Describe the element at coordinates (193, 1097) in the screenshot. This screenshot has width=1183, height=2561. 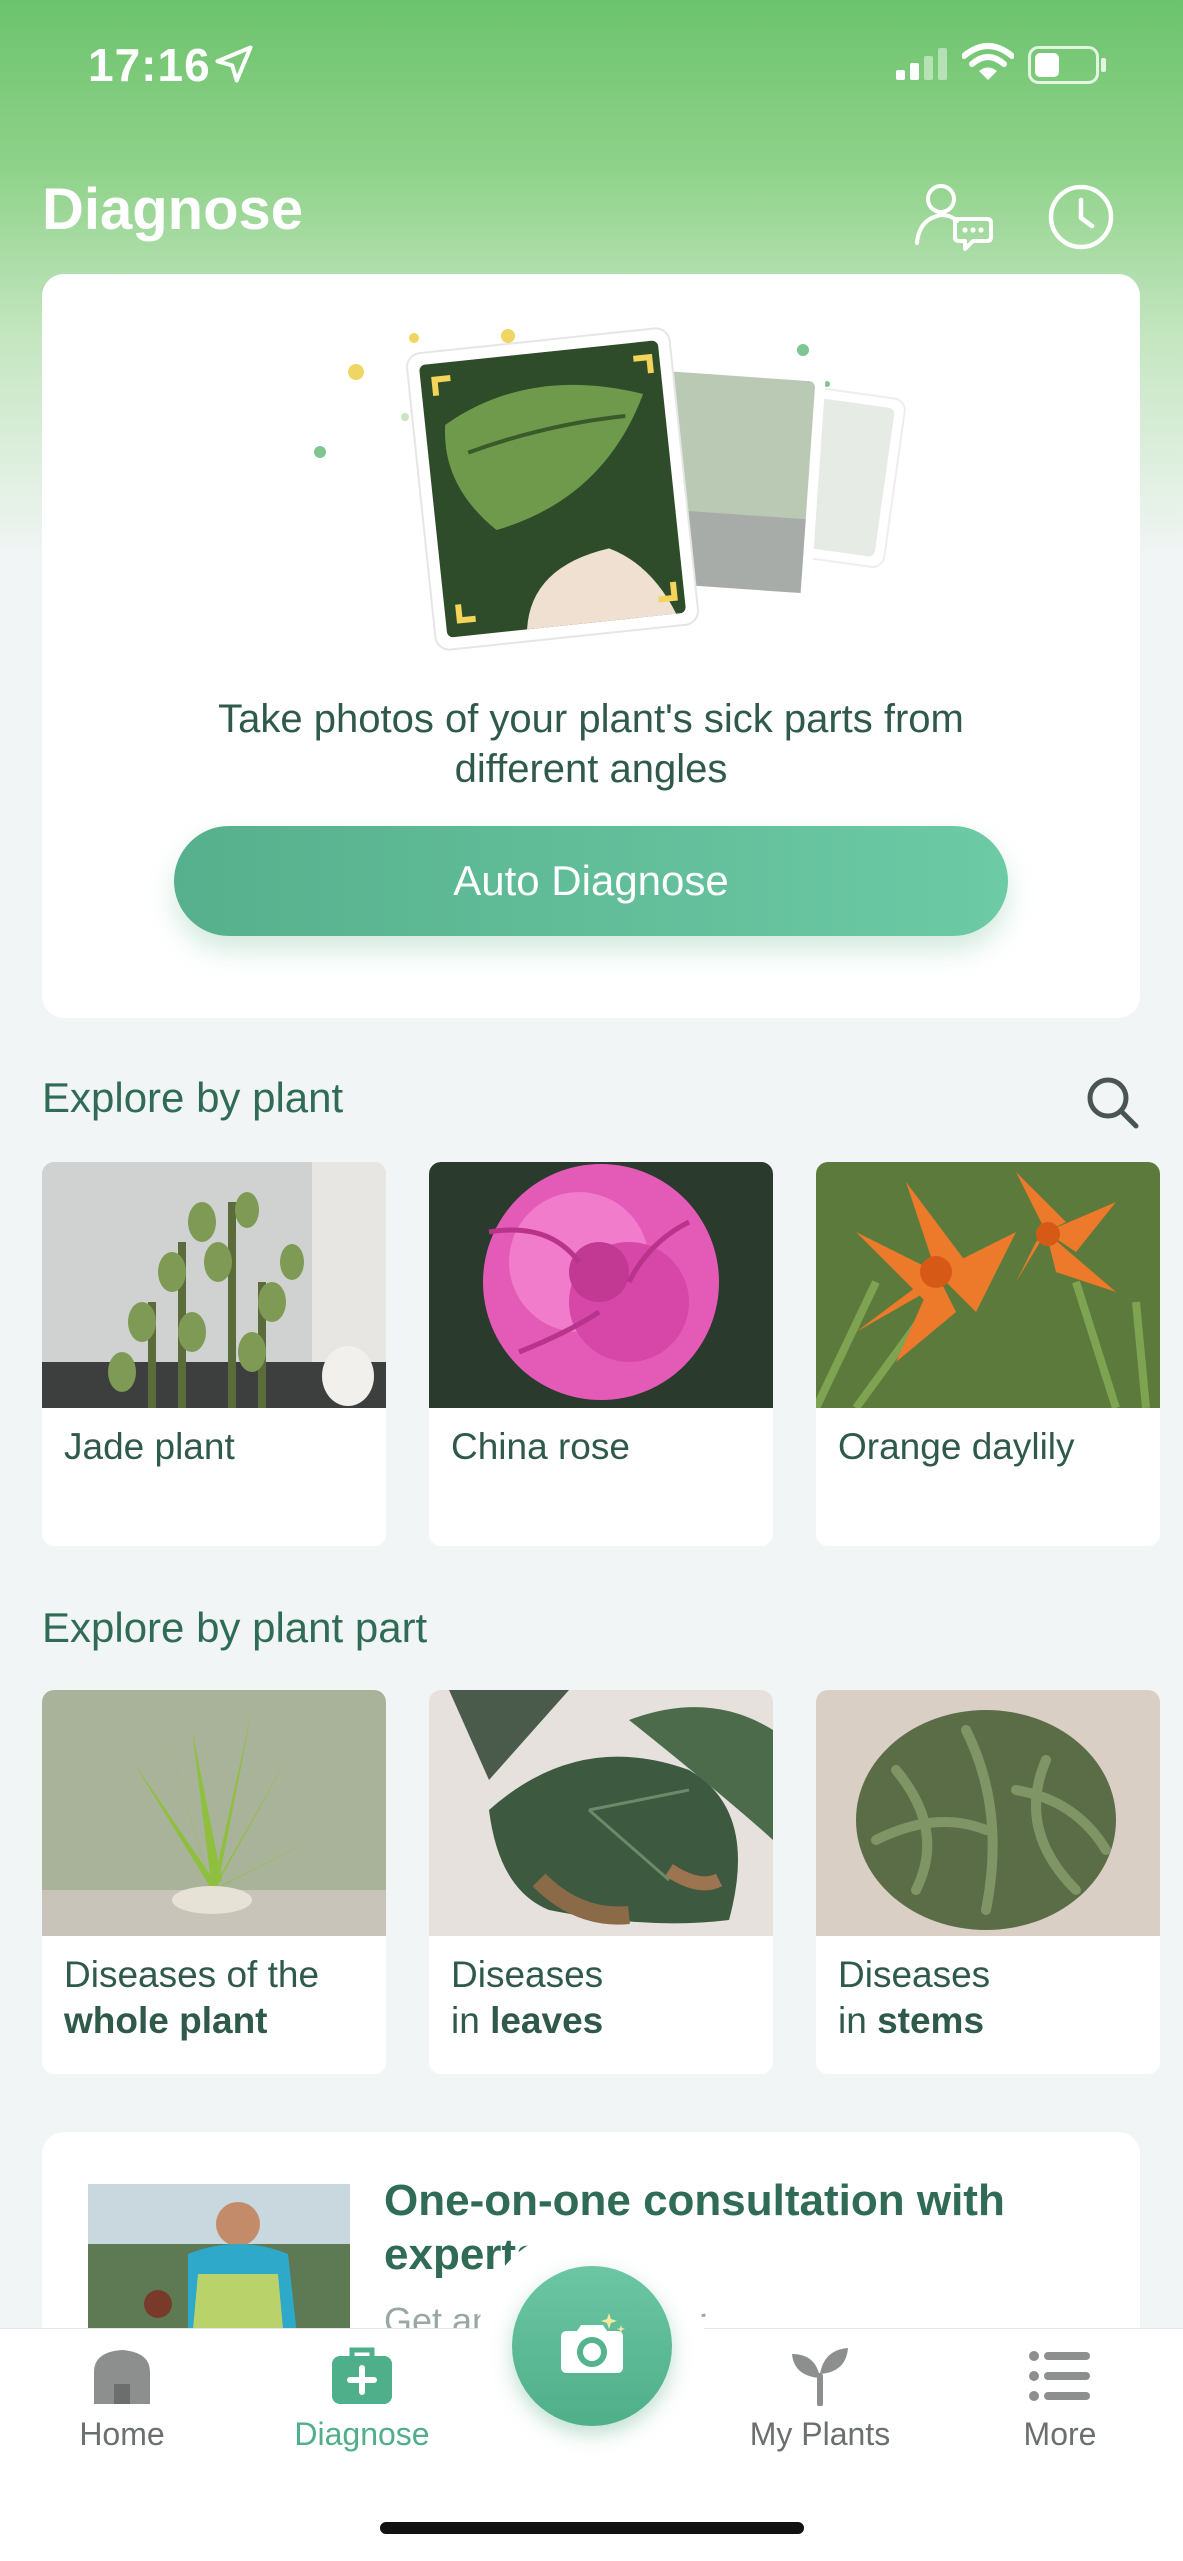
I see `explore-by-plant-title: Explore by plant` at that location.